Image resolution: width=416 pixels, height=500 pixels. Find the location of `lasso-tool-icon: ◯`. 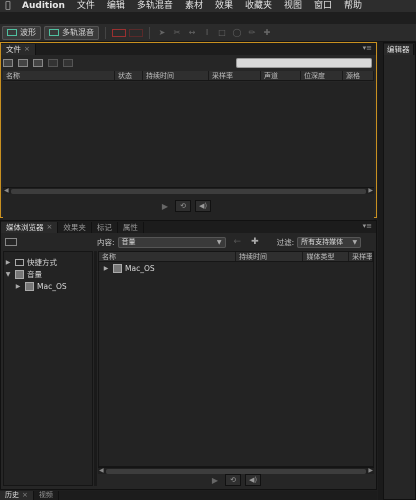

lasso-tool-icon: ◯ is located at coordinates (237, 33).